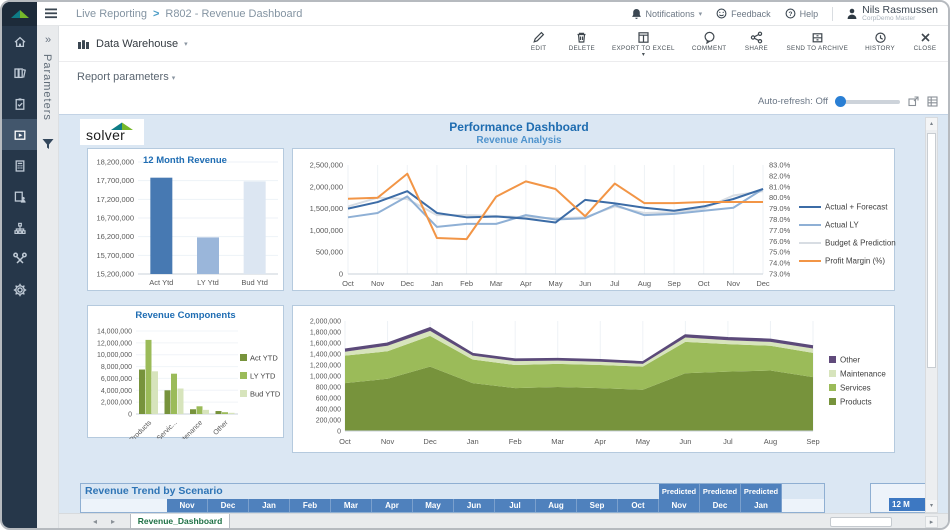 Image resolution: width=950 pixels, height=530 pixels. Describe the element at coordinates (761, 505) in the screenshot. I see `predicted-month-cell: Jan` at that location.